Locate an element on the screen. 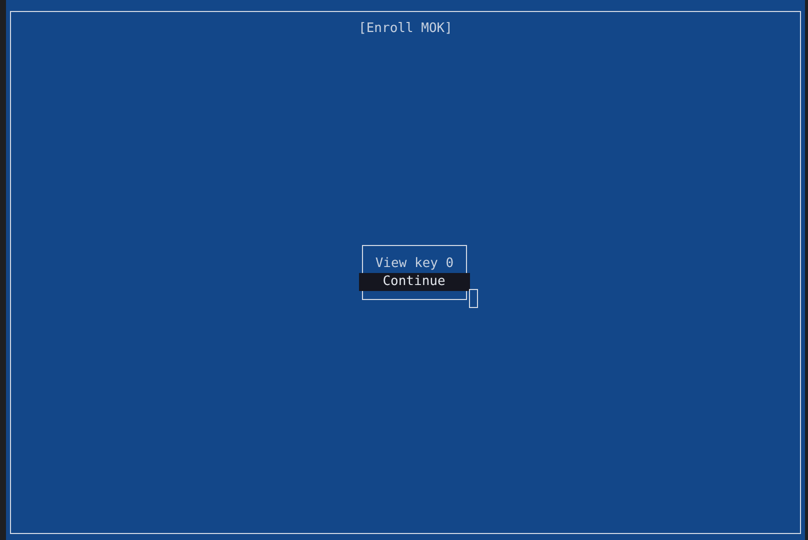 This screenshot has height=540, width=808. screen-title: [Enroll MOK] is located at coordinates (405, 29).